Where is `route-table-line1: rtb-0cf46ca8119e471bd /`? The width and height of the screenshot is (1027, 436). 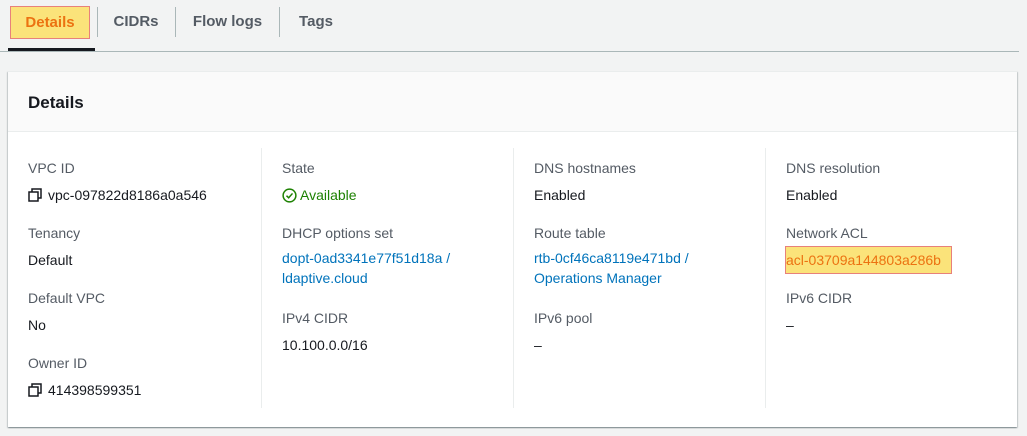
route-table-line1: rtb-0cf46ca8119e471bd / is located at coordinates (611, 258).